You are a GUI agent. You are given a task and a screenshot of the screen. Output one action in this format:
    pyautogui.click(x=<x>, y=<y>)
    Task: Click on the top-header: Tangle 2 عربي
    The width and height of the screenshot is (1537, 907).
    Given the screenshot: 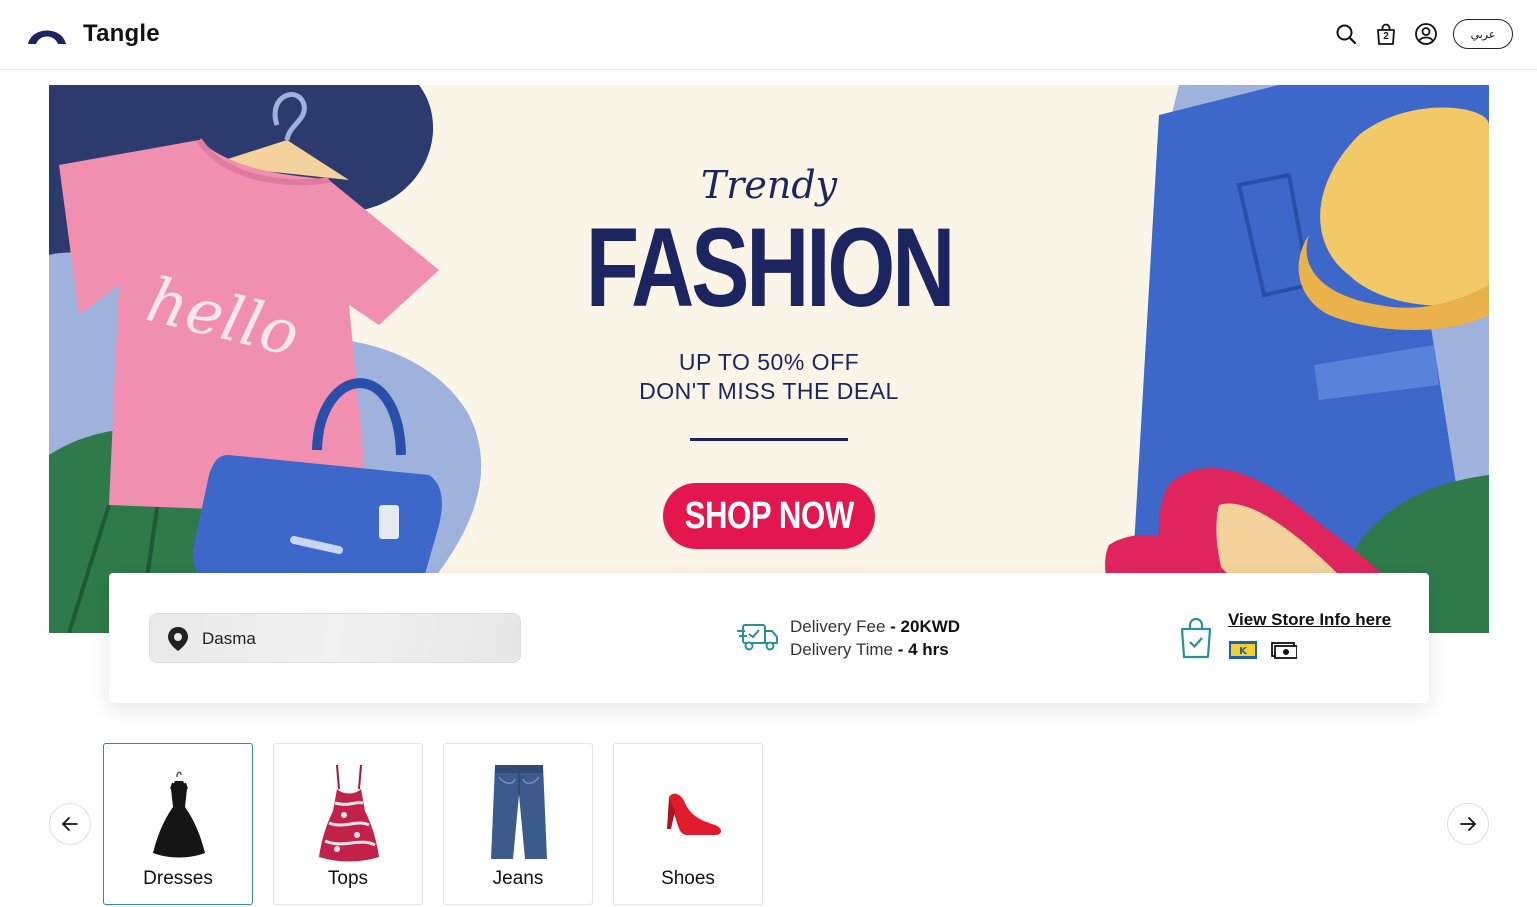 What is the action you would take?
    pyautogui.click(x=768, y=35)
    